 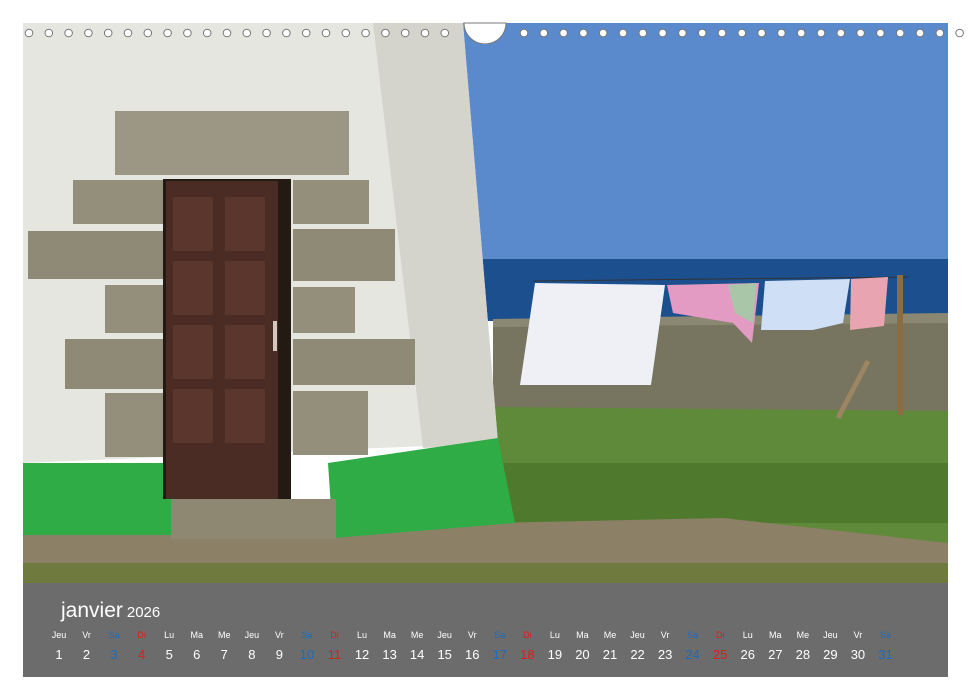 What do you see at coordinates (610, 654) in the screenshot?
I see `day-number: 21` at bounding box center [610, 654].